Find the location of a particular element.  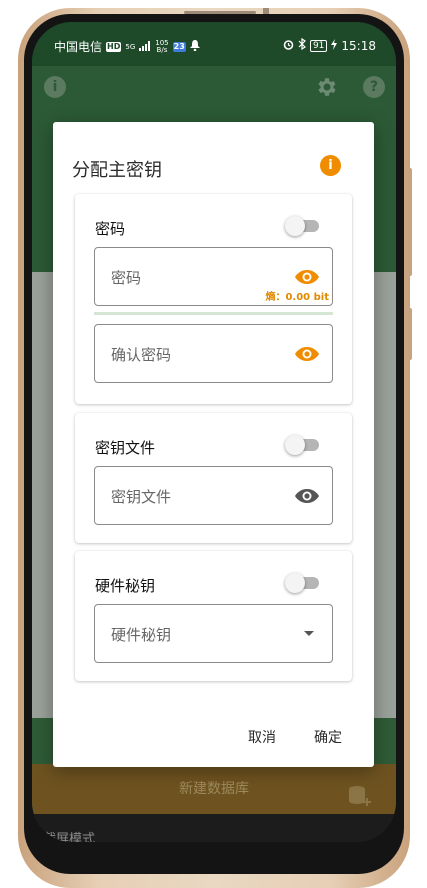

clock: 15:18 is located at coordinates (358, 45).